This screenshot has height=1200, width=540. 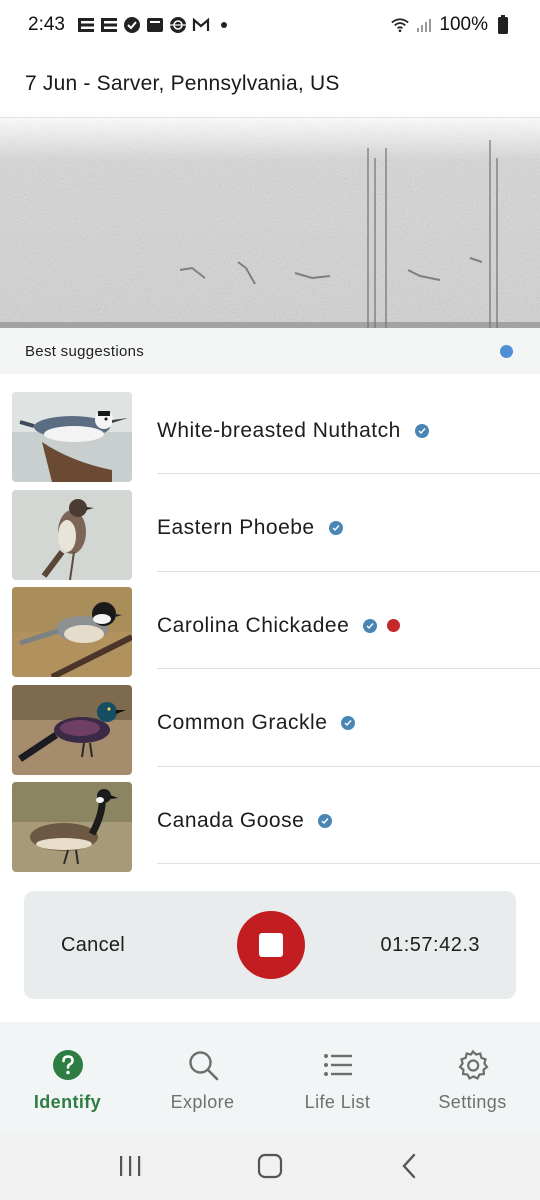 What do you see at coordinates (394, 625) in the screenshot?
I see `flag-dot` at bounding box center [394, 625].